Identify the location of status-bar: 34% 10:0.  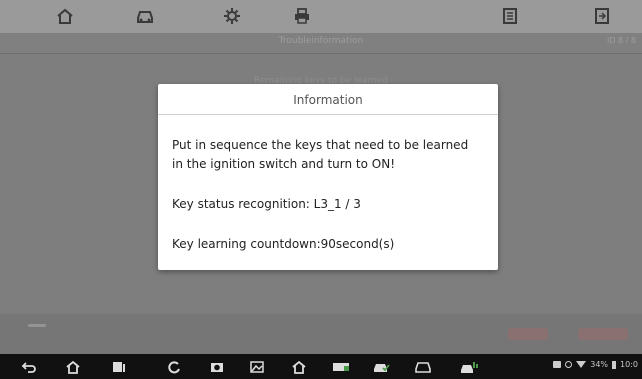
(595, 364).